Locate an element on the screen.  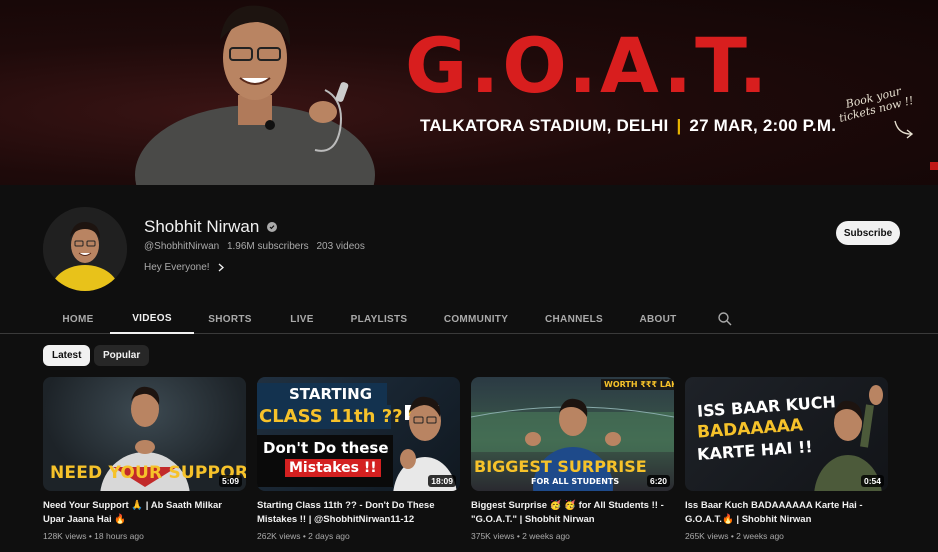
thumbnail-top-tag: WORTH ₹₹₹ LAKHS is located at coordinates (637, 384).